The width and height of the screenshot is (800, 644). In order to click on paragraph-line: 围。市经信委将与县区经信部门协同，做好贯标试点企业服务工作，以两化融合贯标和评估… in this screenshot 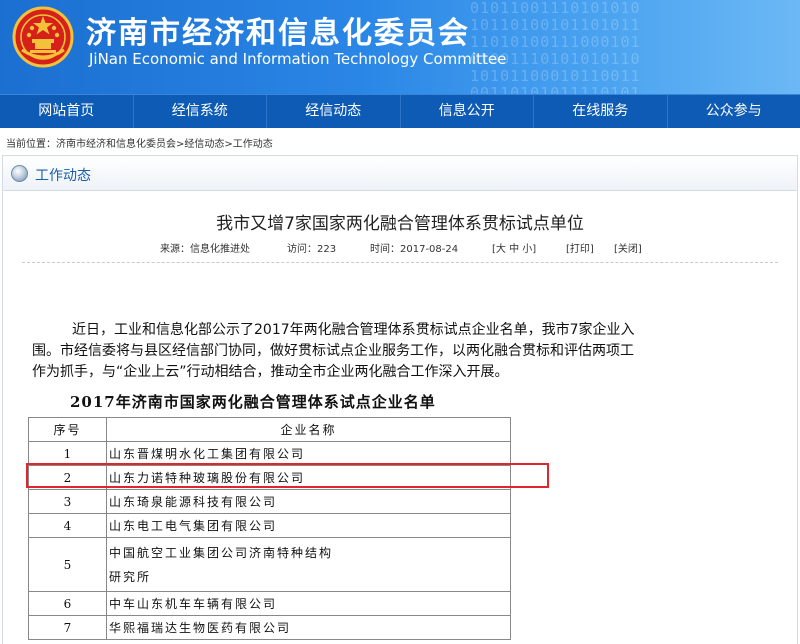, I will do `click(333, 351)`.